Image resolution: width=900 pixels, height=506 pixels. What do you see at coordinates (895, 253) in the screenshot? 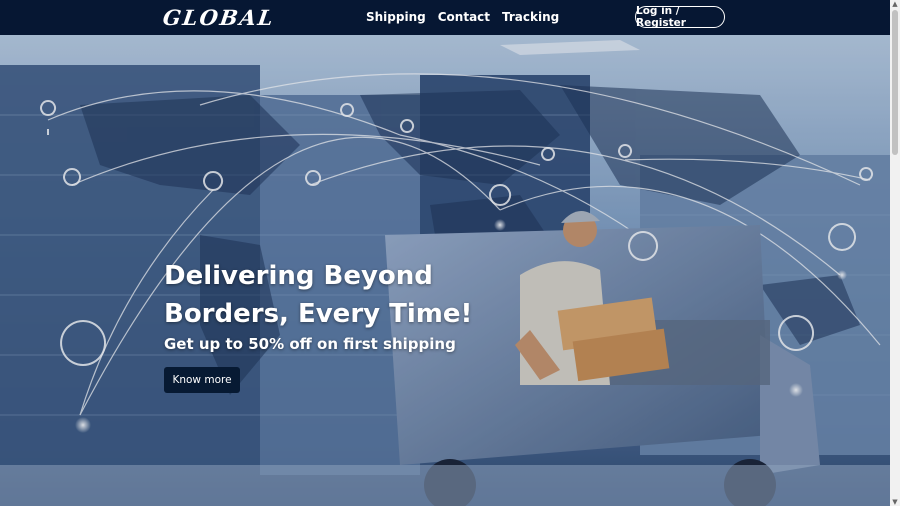
I see `vertical-scrollbar: ▲ ▼` at bounding box center [895, 253].